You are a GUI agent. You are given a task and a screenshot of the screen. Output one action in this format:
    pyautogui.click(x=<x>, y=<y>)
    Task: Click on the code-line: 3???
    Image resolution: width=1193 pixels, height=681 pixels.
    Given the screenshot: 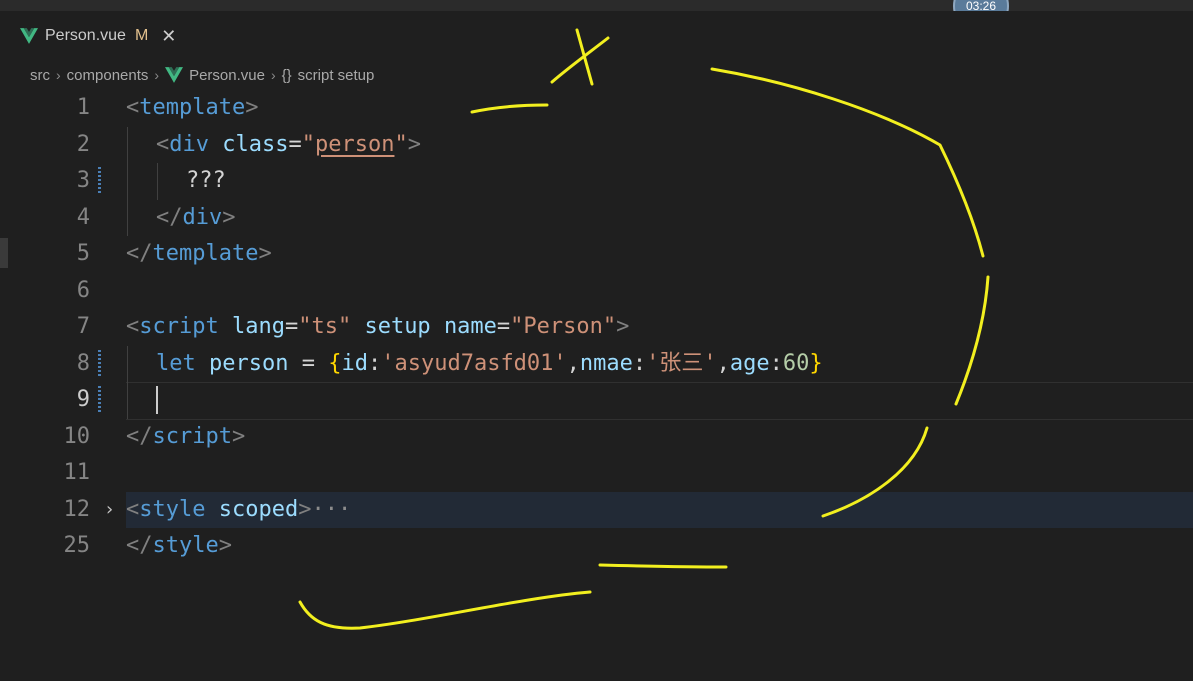 What is the action you would take?
    pyautogui.click(x=596, y=181)
    